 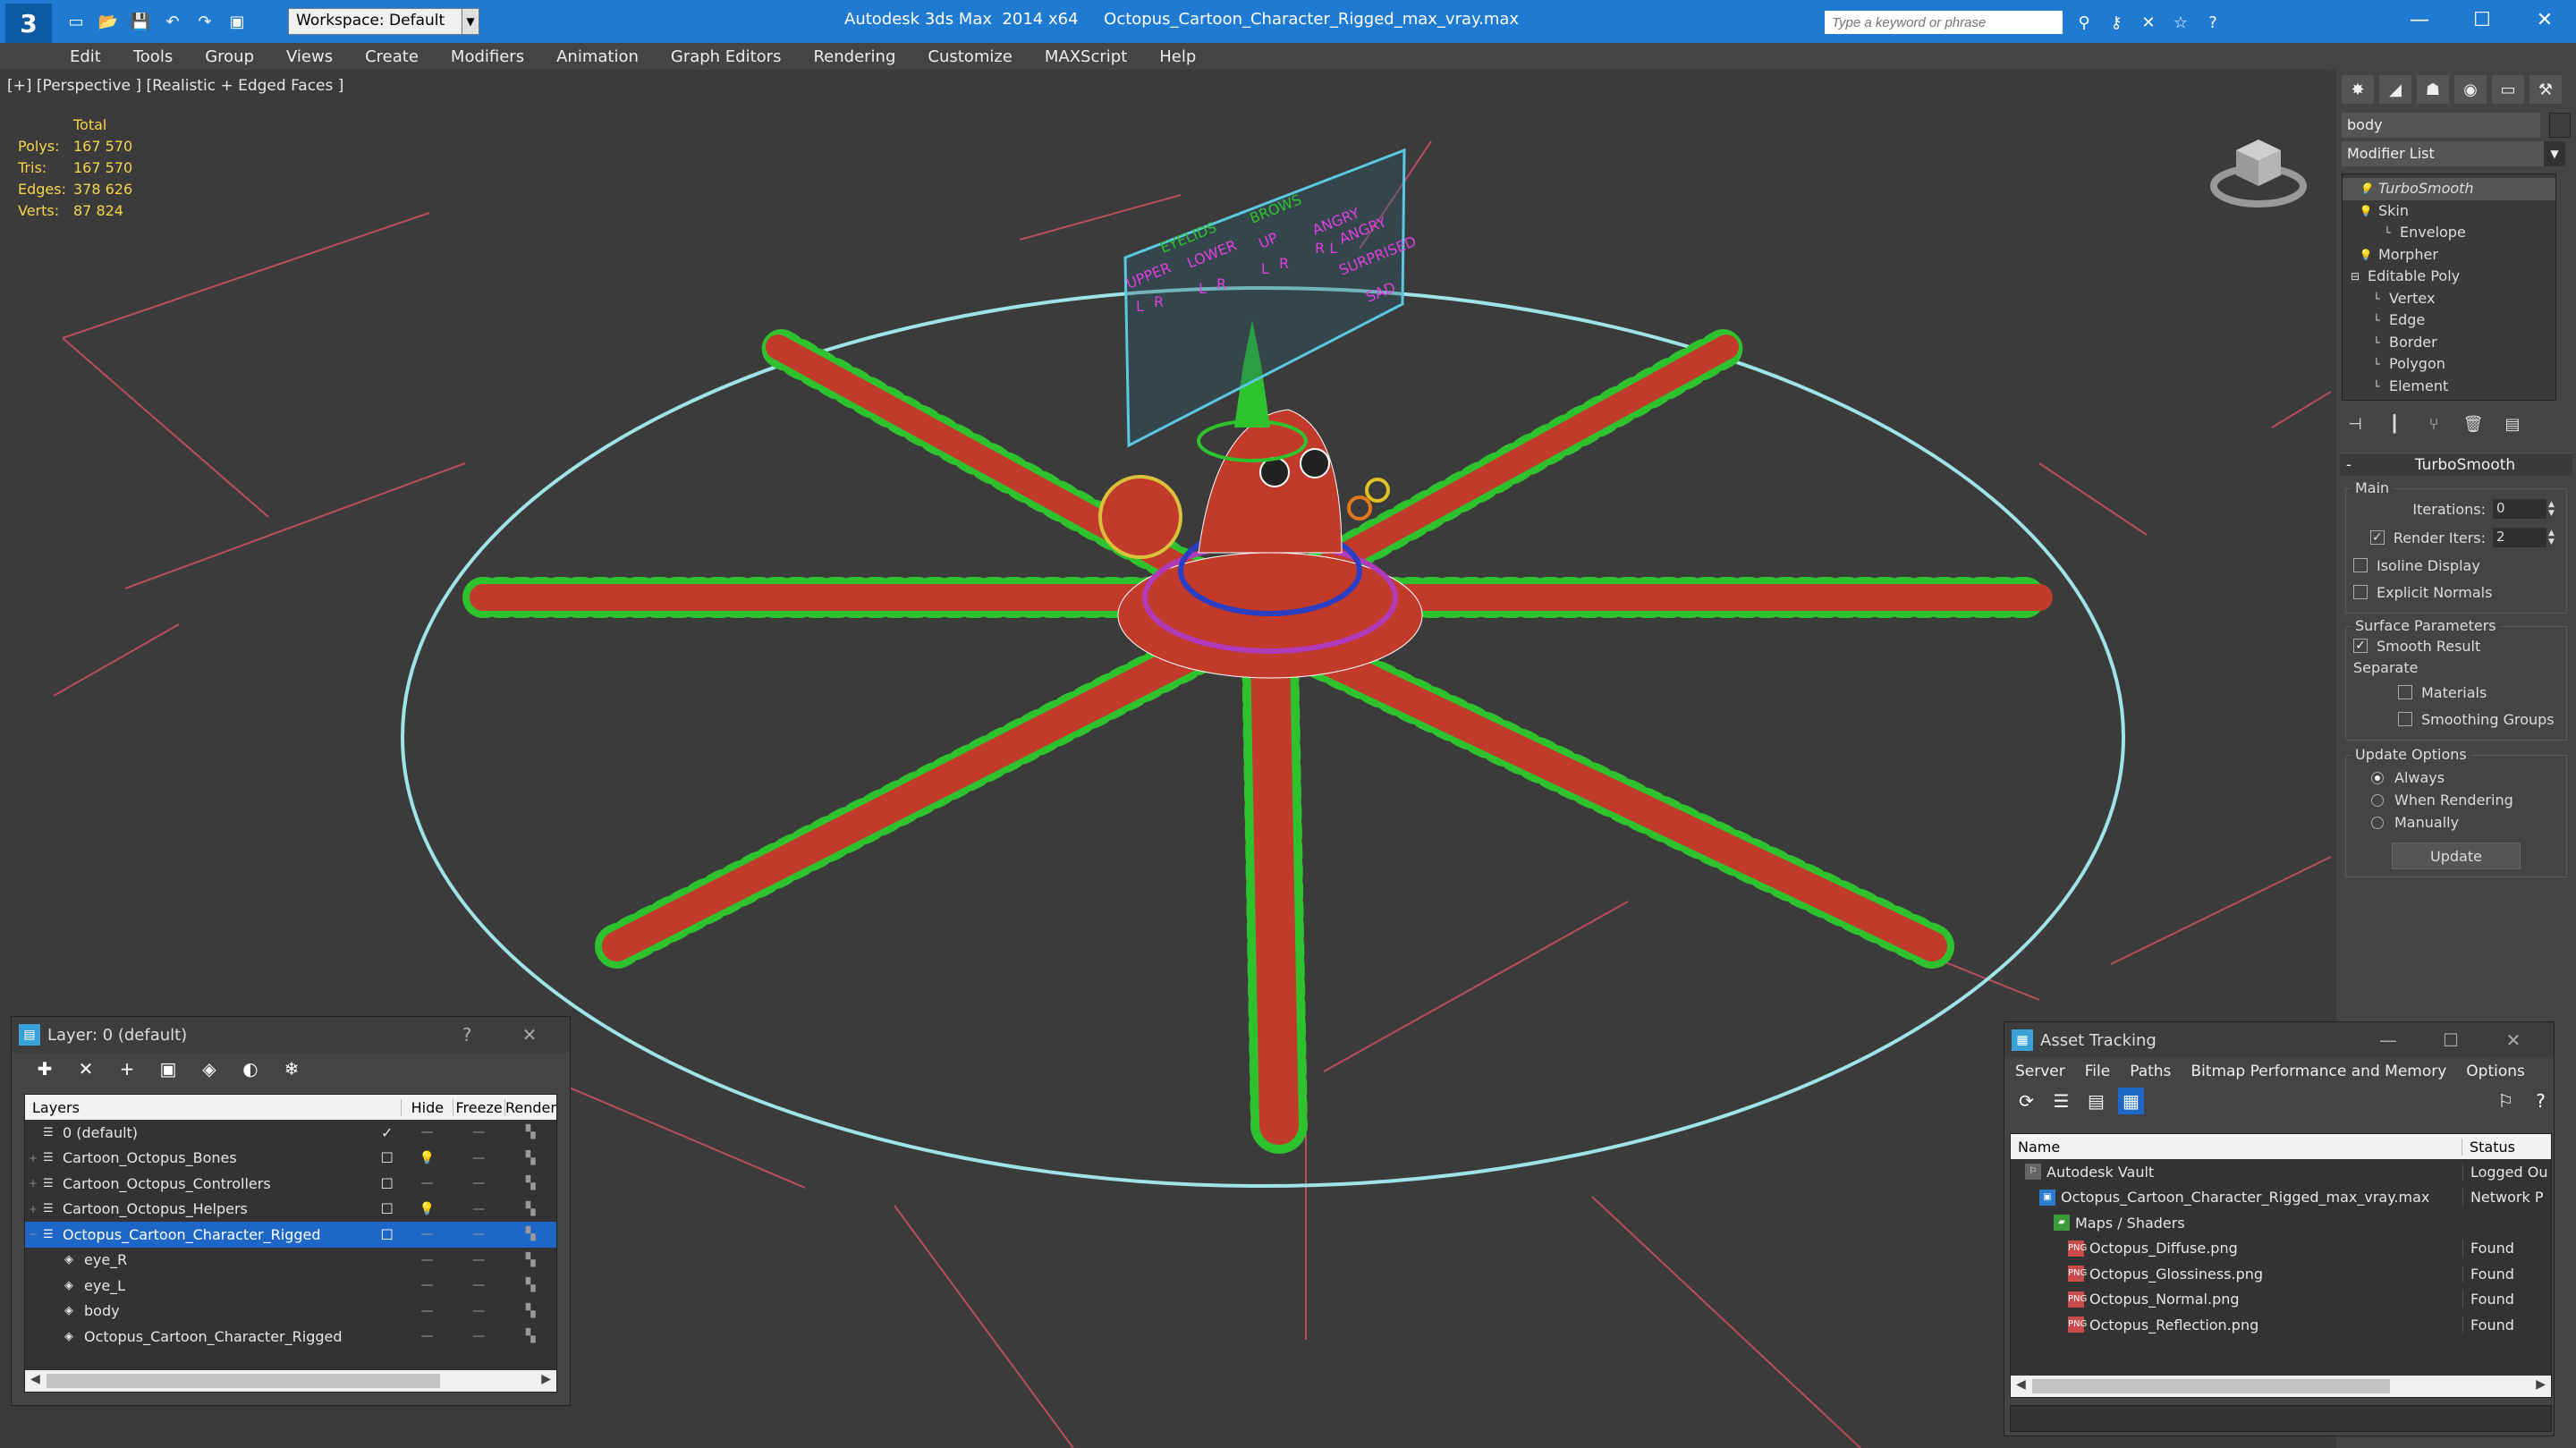 I want to click on explicit-normals-checkbox, so click(x=2360, y=592).